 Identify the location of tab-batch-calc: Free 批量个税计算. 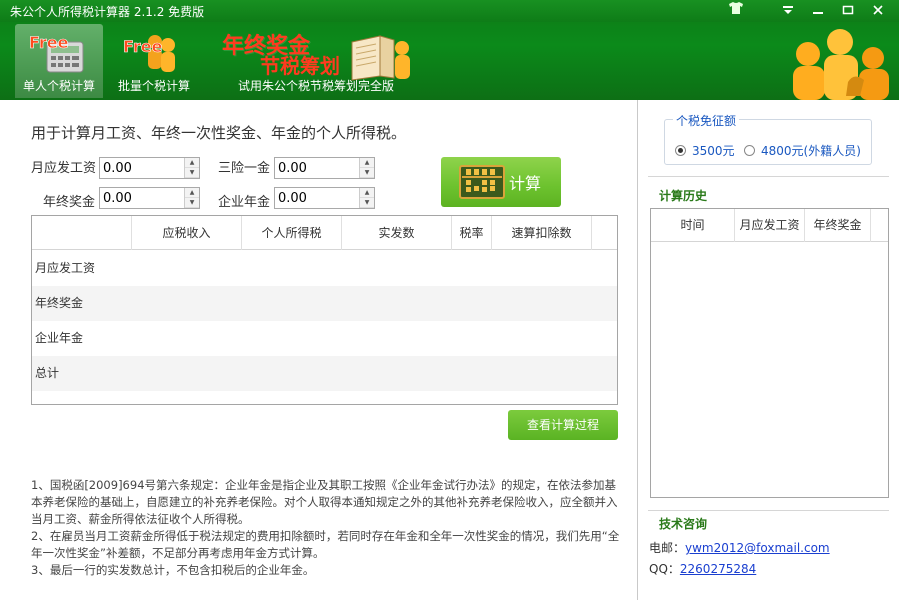
(154, 61).